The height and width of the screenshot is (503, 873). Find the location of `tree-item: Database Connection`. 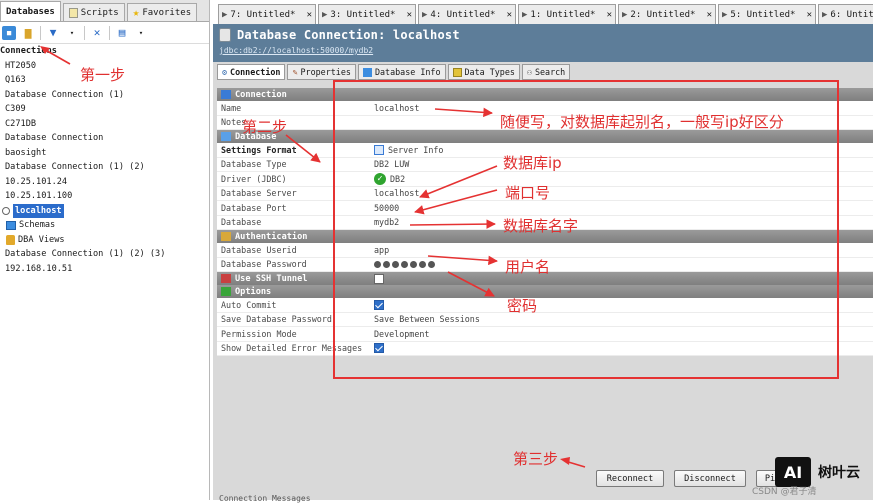

tree-item: Database Connection is located at coordinates (104, 138).